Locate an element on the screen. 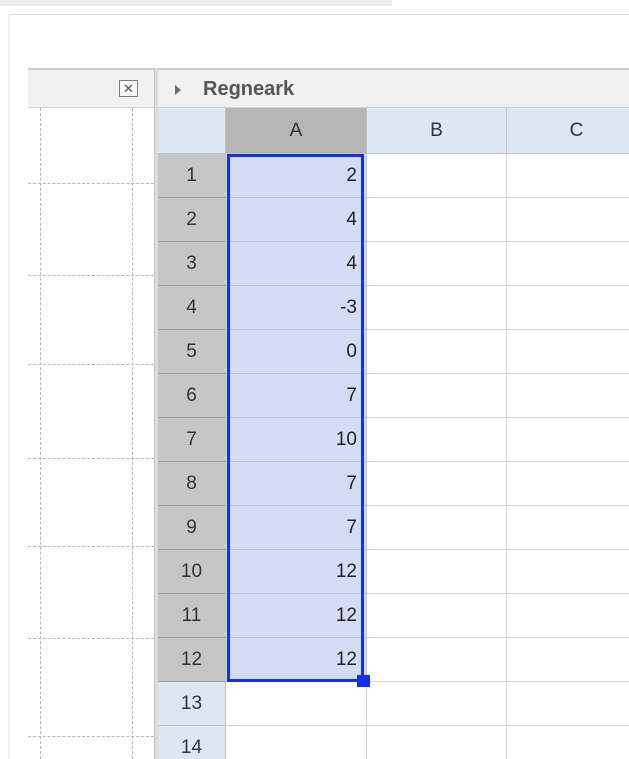 The width and height of the screenshot is (629, 759). cell-b11 is located at coordinates (437, 616).